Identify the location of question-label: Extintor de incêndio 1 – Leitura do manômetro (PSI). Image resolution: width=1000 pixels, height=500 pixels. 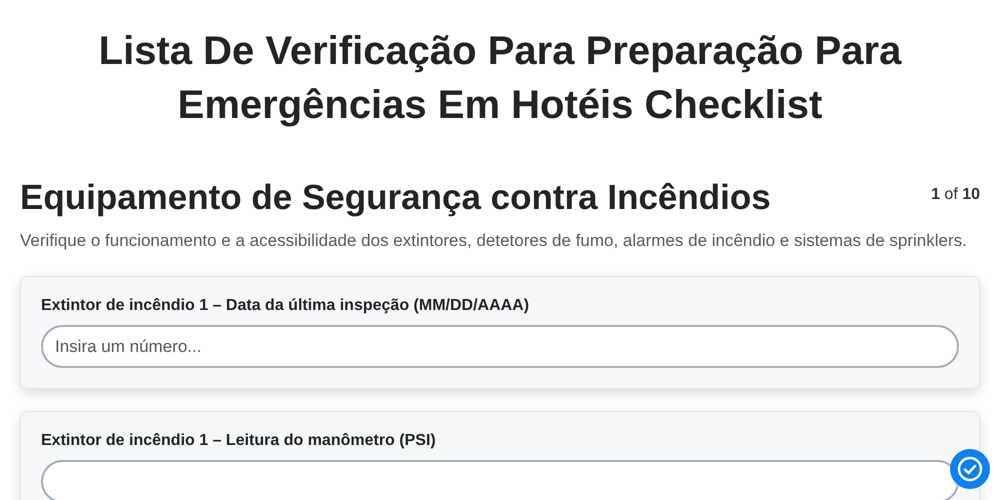
(239, 441).